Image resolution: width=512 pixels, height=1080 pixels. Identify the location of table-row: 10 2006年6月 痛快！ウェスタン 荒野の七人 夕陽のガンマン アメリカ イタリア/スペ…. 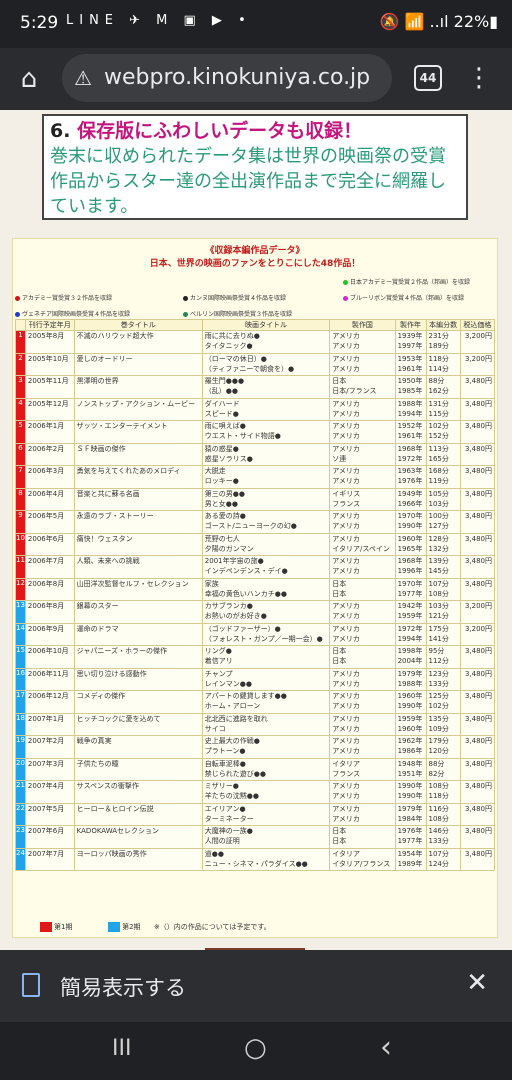
(255, 544).